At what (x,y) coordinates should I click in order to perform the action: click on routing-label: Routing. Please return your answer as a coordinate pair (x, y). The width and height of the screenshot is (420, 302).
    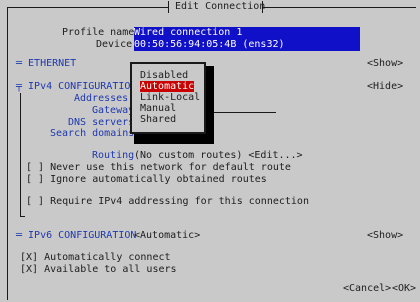
    Looking at the image, I should click on (113, 155).